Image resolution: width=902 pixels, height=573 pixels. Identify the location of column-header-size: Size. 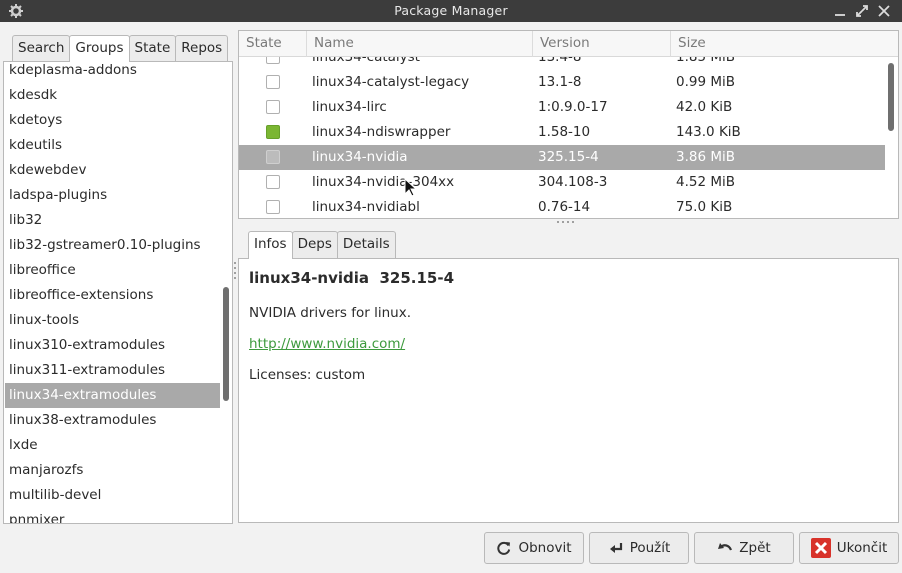
(778, 44).